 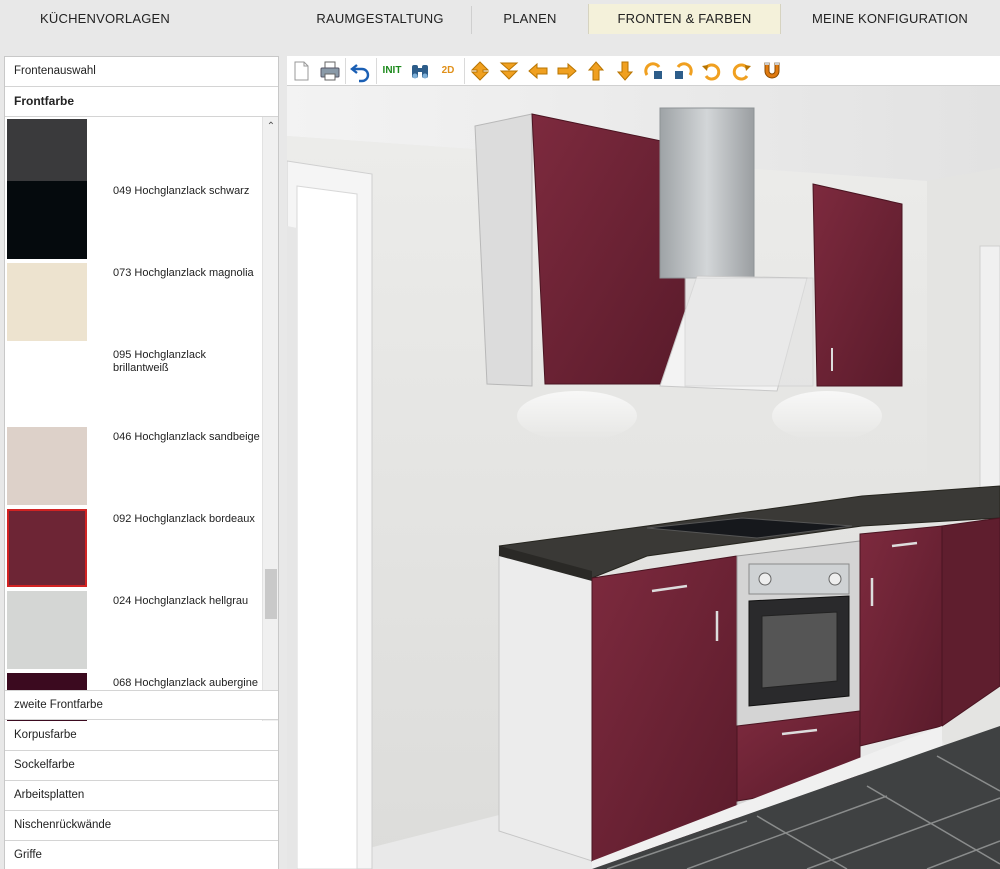 What do you see at coordinates (471, 20) in the screenshot?
I see `nav-divider` at bounding box center [471, 20].